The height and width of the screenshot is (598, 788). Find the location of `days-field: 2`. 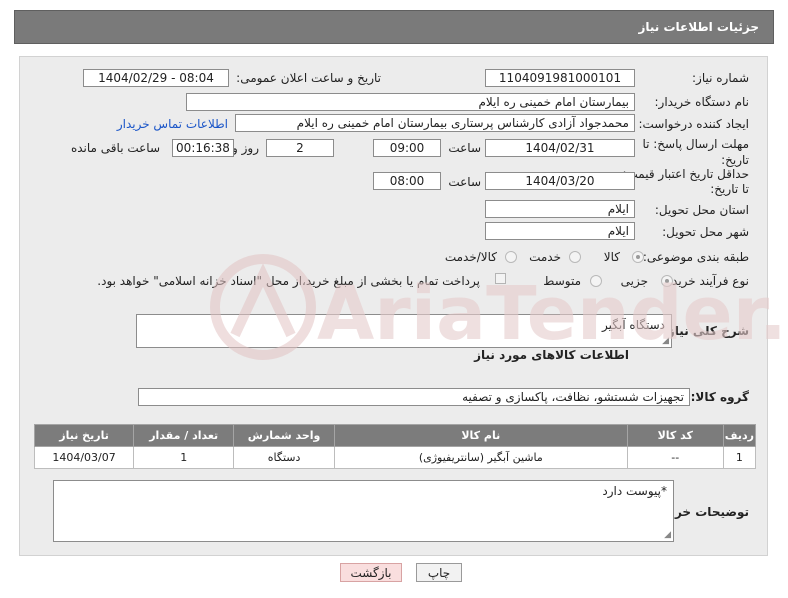

days-field: 2 is located at coordinates (300, 148).